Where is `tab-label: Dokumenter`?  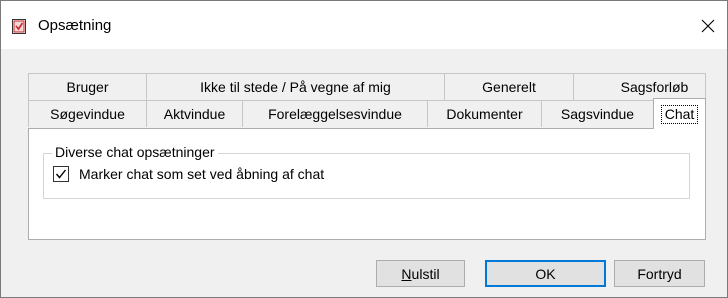
tab-label: Dokumenter is located at coordinates (484, 114).